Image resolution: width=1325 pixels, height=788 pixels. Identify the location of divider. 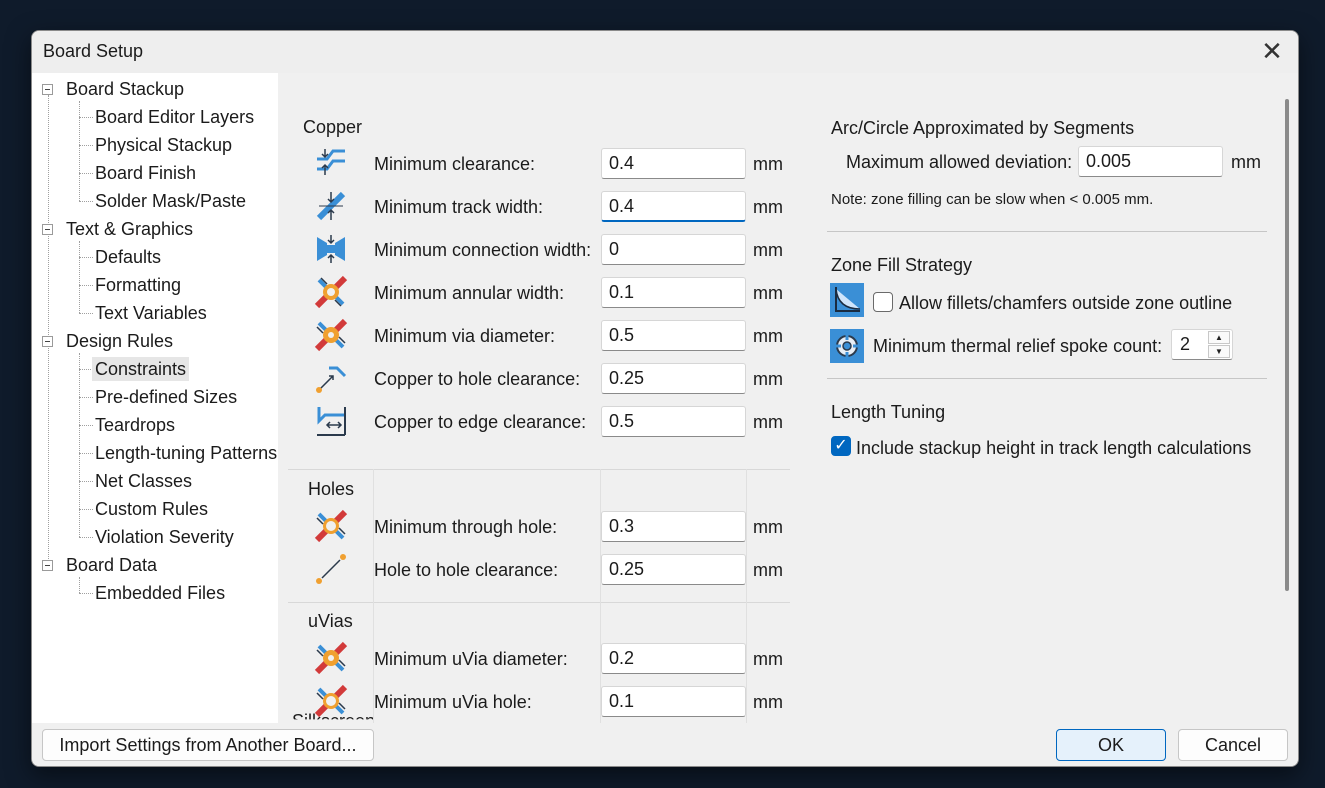
(1047, 231).